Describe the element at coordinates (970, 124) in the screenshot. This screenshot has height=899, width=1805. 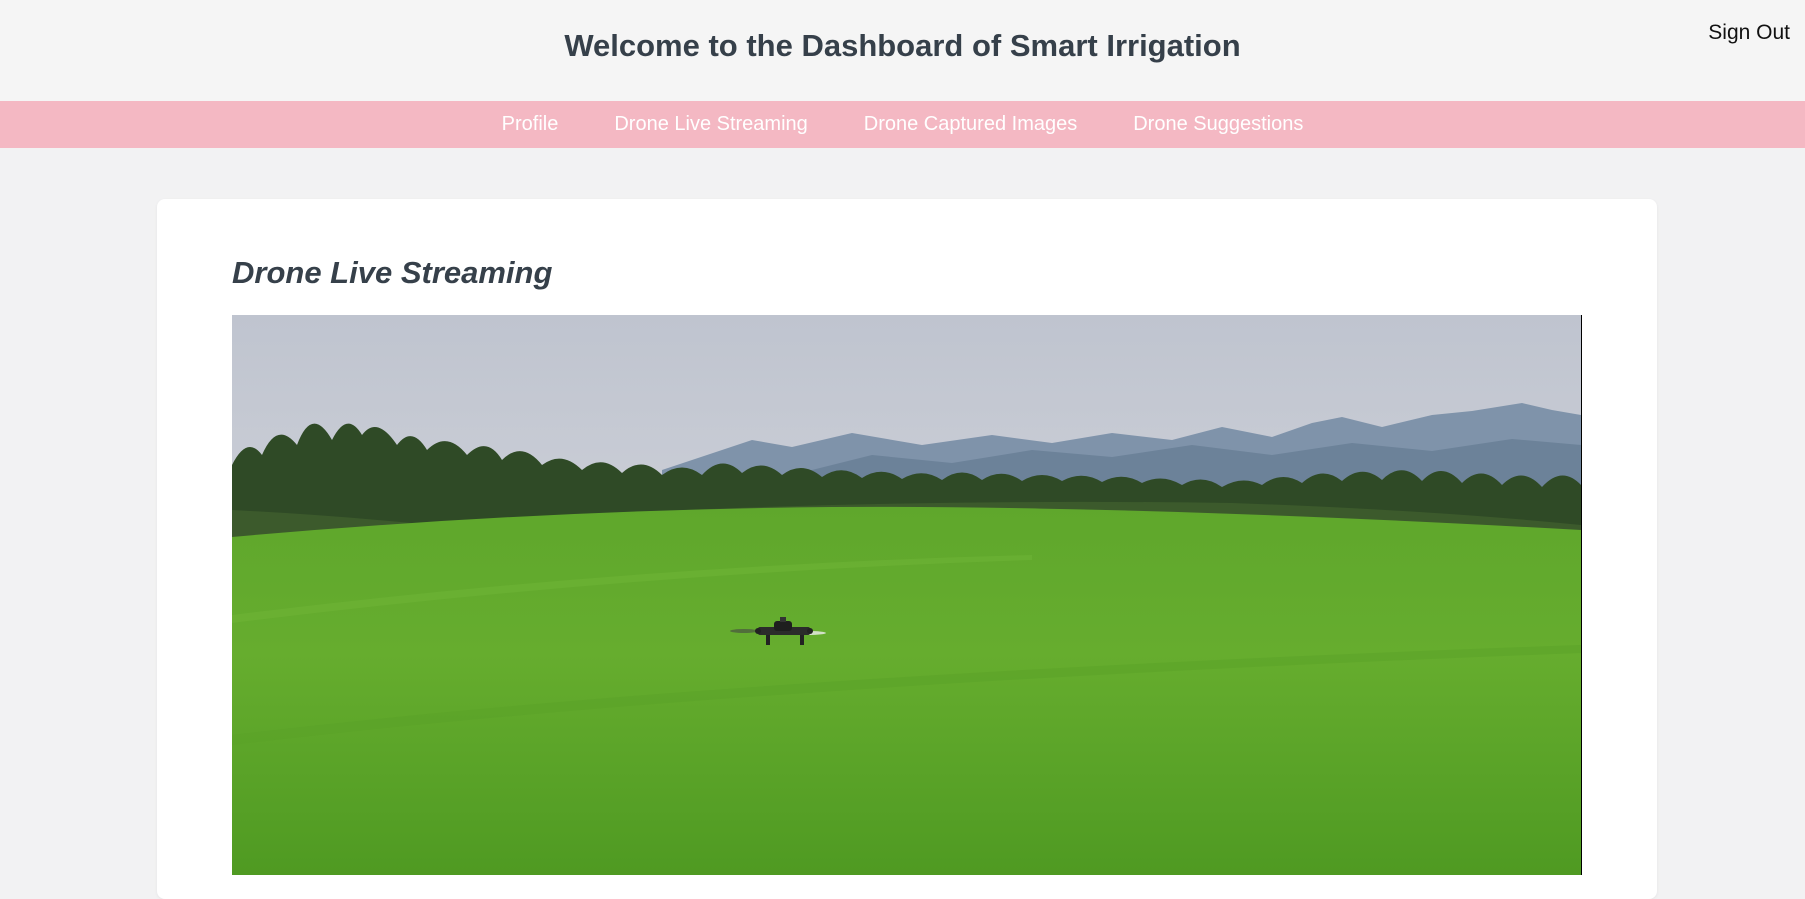
I see `nav-item-drone-captured-images: Drone Captured Images` at that location.